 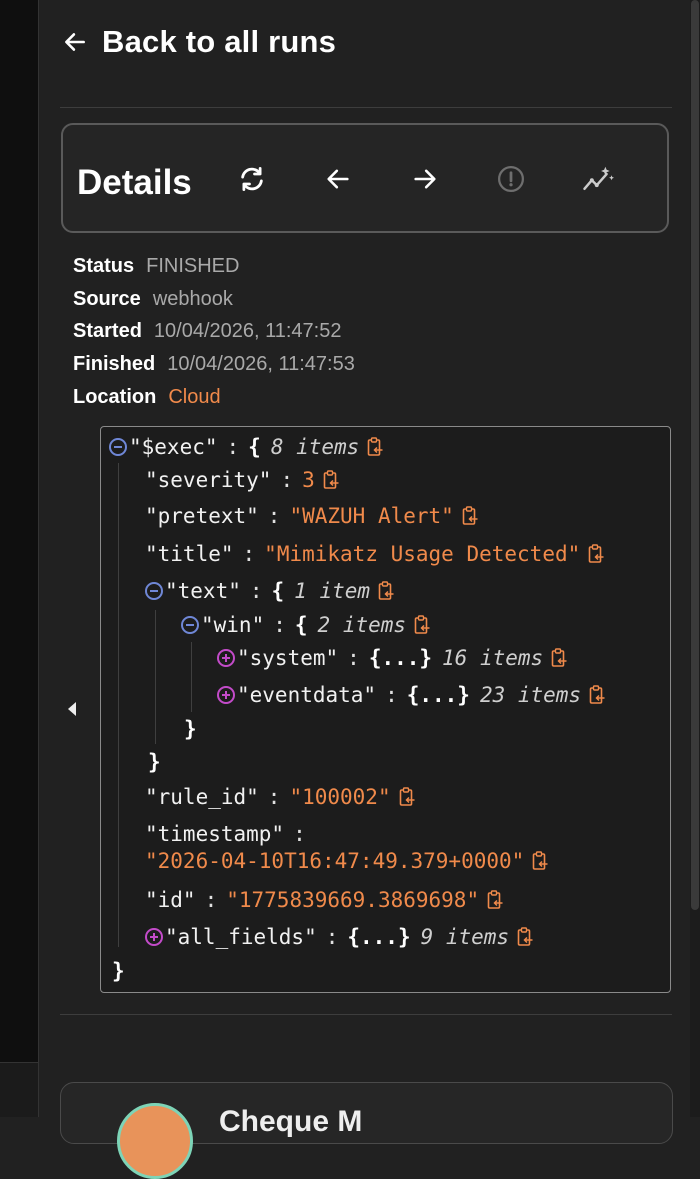 What do you see at coordinates (233, 625) in the screenshot?
I see `json-key: "win"` at bounding box center [233, 625].